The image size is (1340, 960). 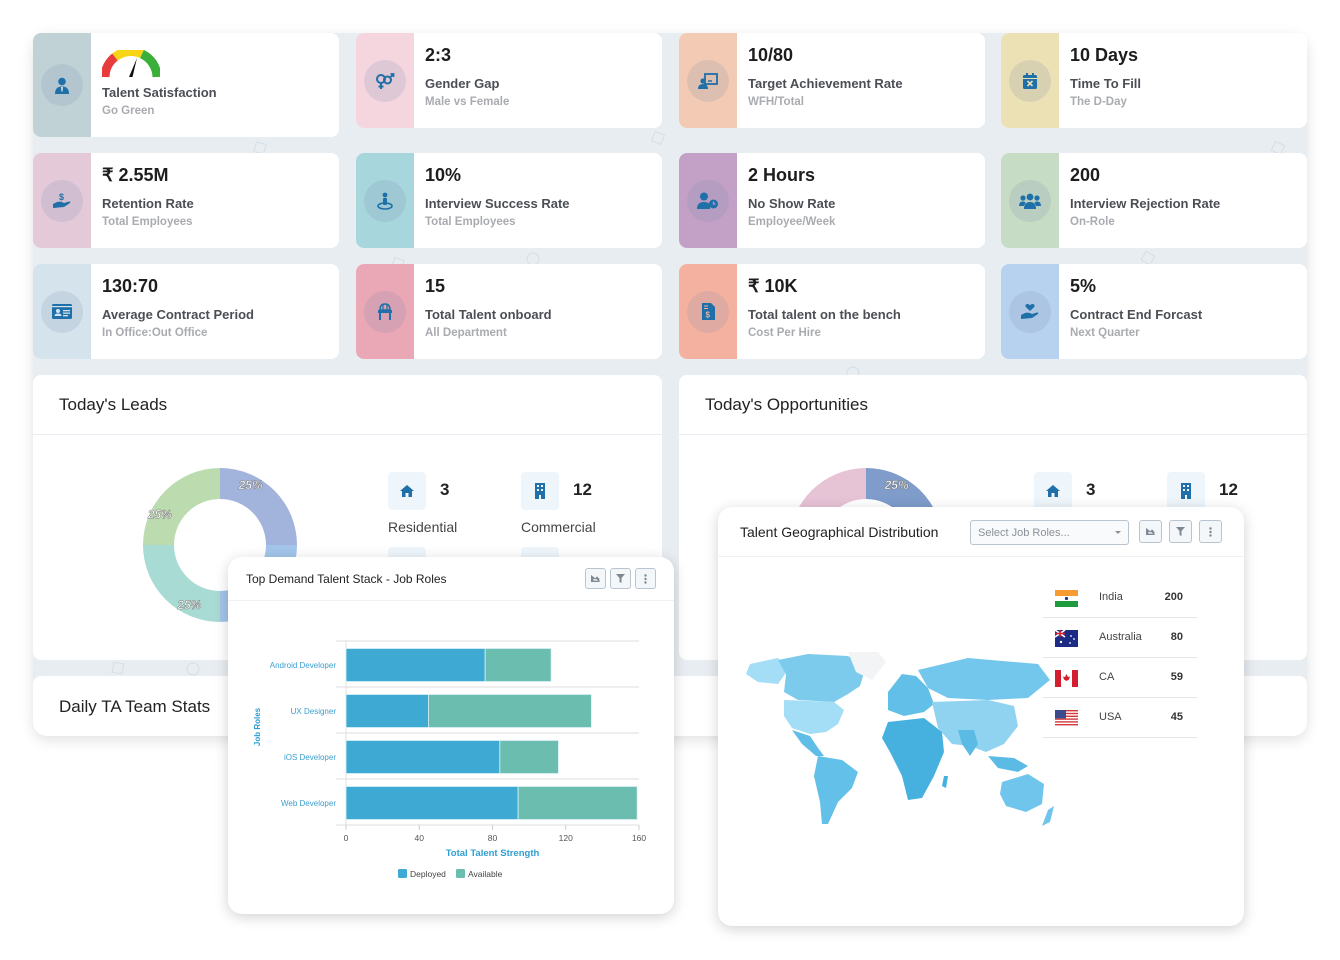 I want to click on map-region-new-zealand, so click(x=1048, y=816).